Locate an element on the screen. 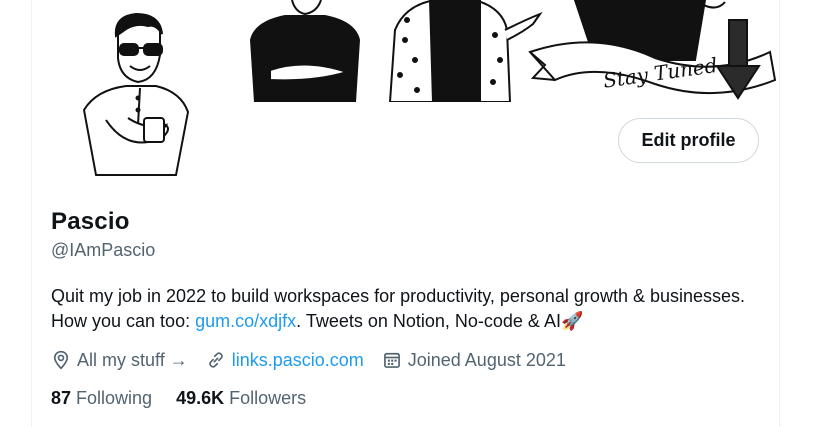  following-label: Following is located at coordinates (114, 398).